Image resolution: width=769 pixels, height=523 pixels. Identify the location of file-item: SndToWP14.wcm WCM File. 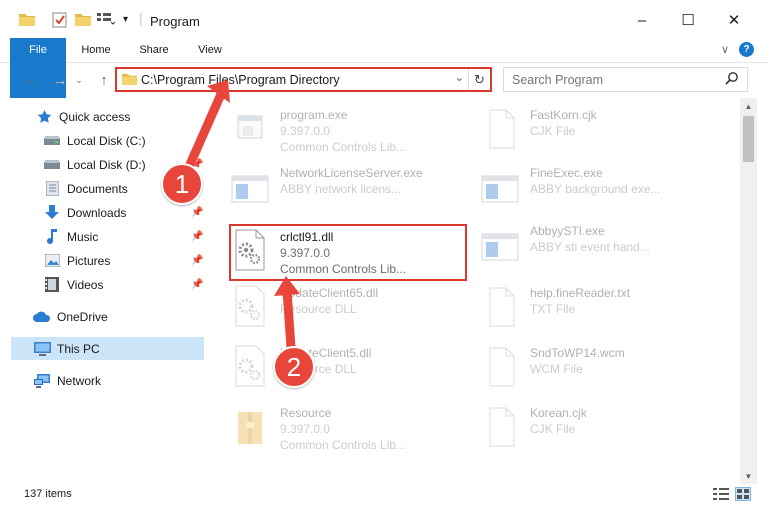
(592, 368).